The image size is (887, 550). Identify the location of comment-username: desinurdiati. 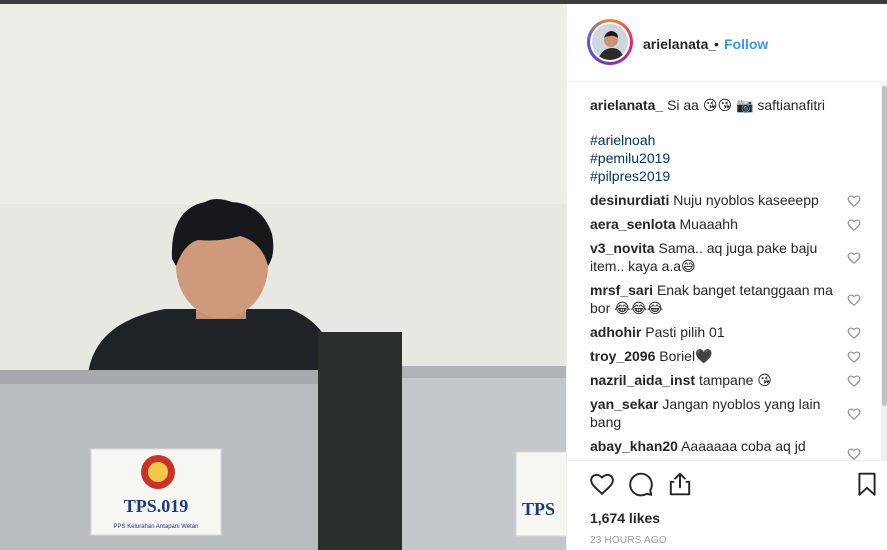
(629, 200).